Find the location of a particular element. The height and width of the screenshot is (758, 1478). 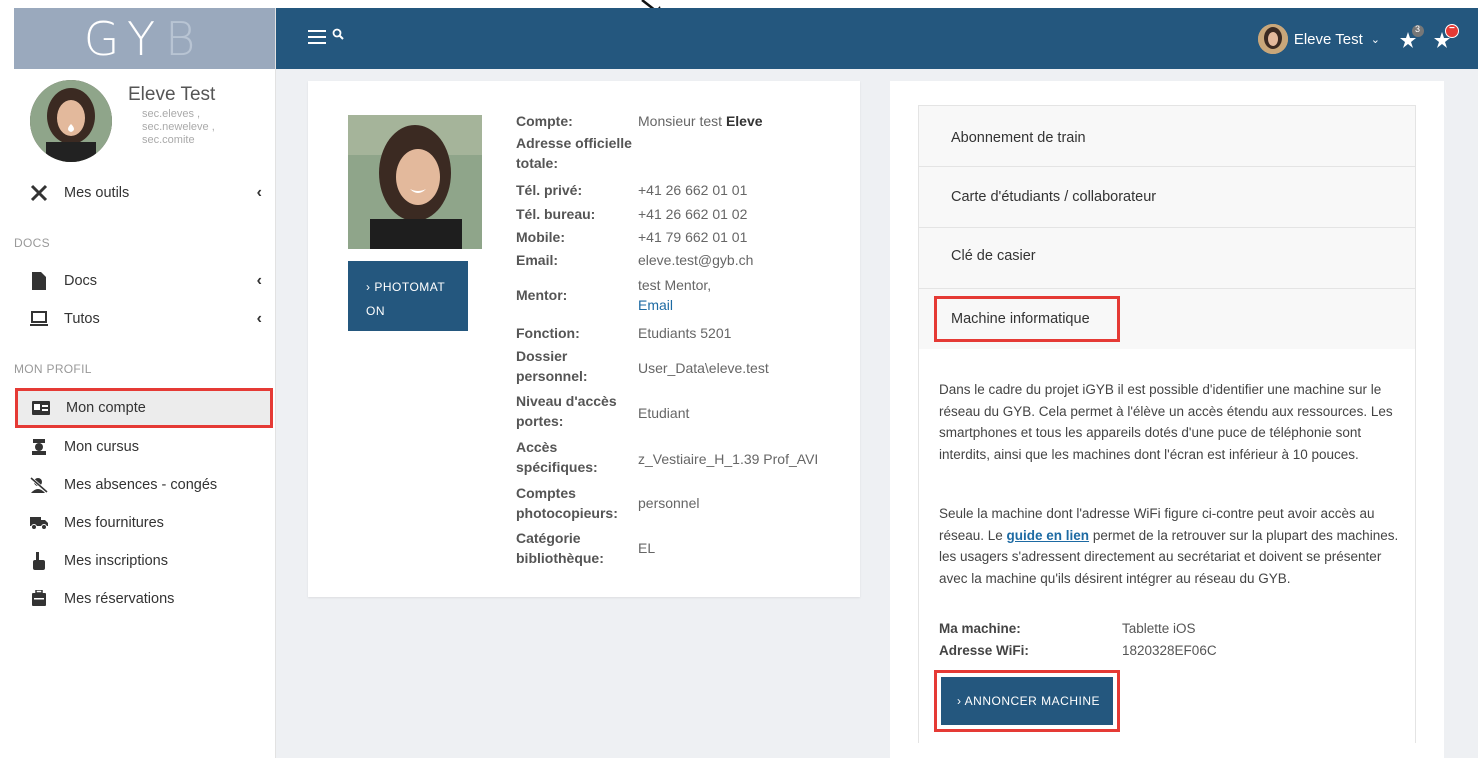

accordion-item-carte: Carte d'étudiants / collaborateur is located at coordinates (1167, 197).